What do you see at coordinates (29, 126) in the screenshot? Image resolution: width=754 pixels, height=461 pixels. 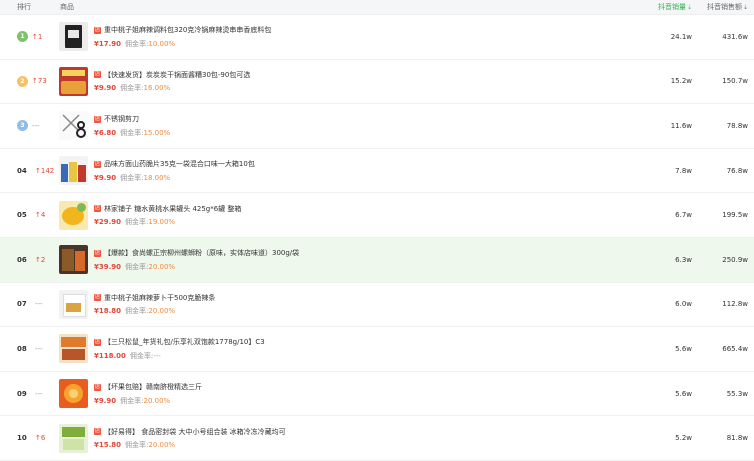 I see `rank-cell: 3 ---` at bounding box center [29, 126].